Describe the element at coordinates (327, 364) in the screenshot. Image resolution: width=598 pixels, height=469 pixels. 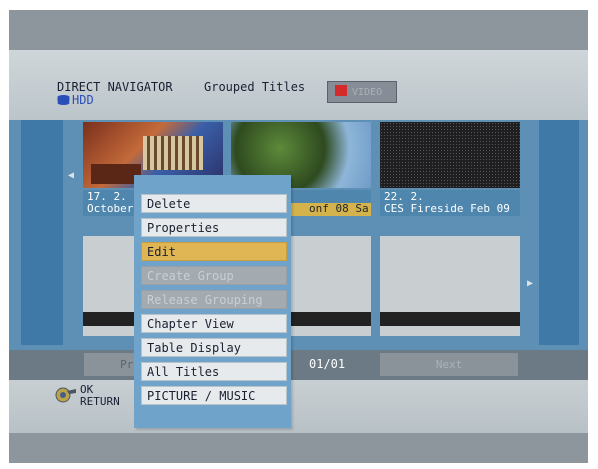
I see `page-indicator: 01/01` at that location.